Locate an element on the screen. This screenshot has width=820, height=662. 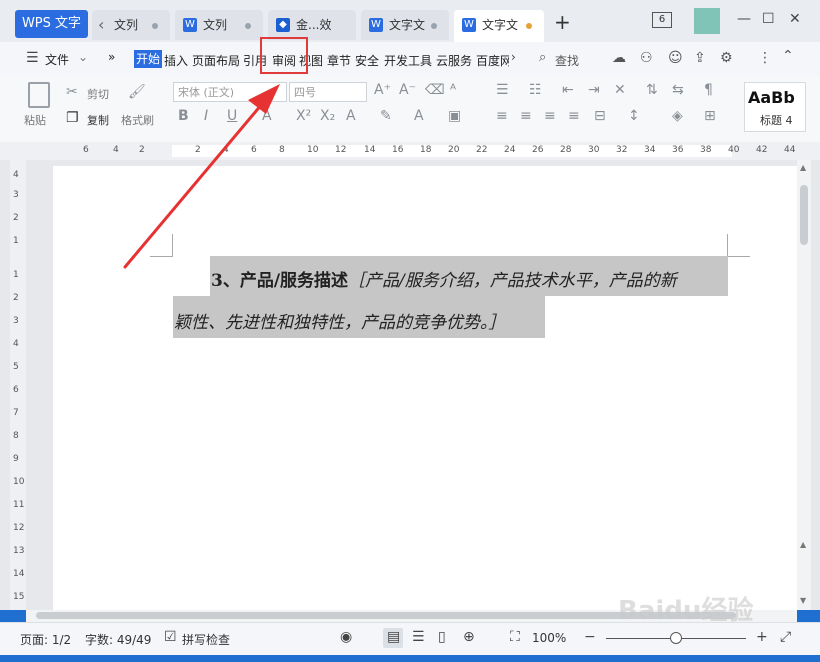
web-view-icon: ⊕ is located at coordinates (469, 637).